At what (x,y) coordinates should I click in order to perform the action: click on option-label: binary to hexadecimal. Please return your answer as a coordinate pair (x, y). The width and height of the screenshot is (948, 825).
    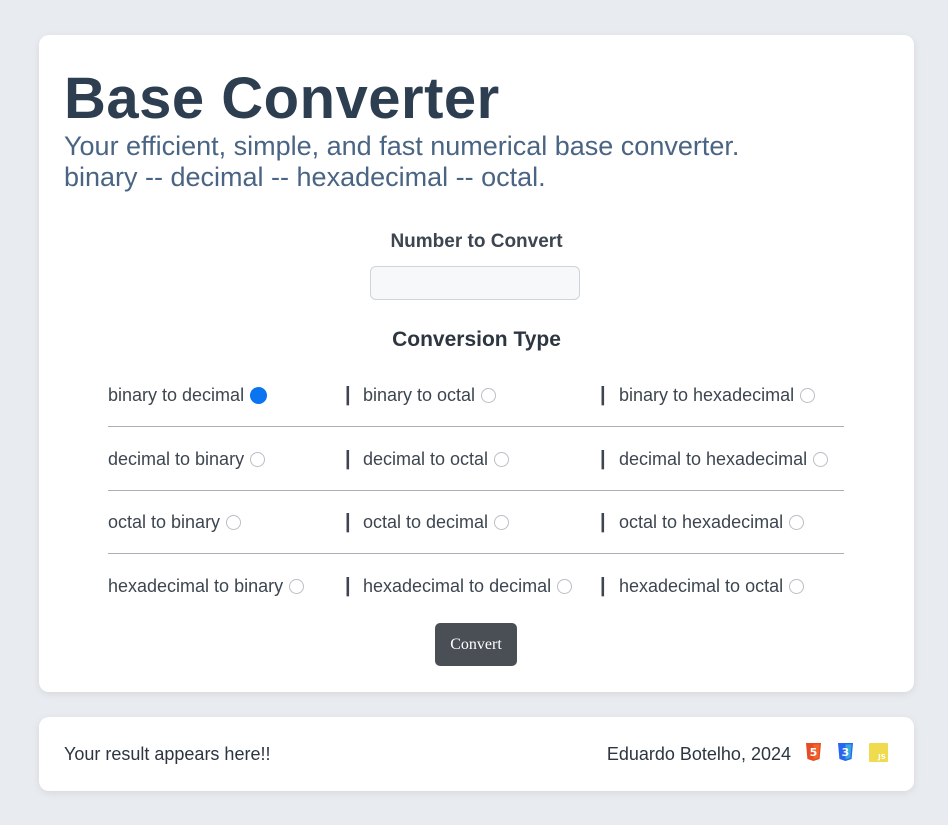
    Looking at the image, I should click on (707, 394).